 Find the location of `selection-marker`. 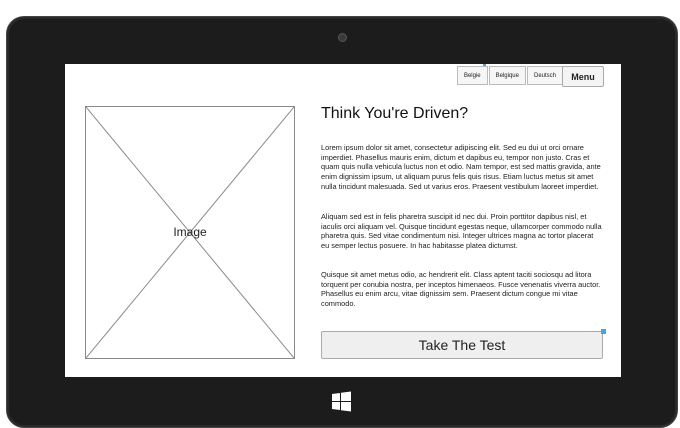

selection-marker is located at coordinates (603, 331).